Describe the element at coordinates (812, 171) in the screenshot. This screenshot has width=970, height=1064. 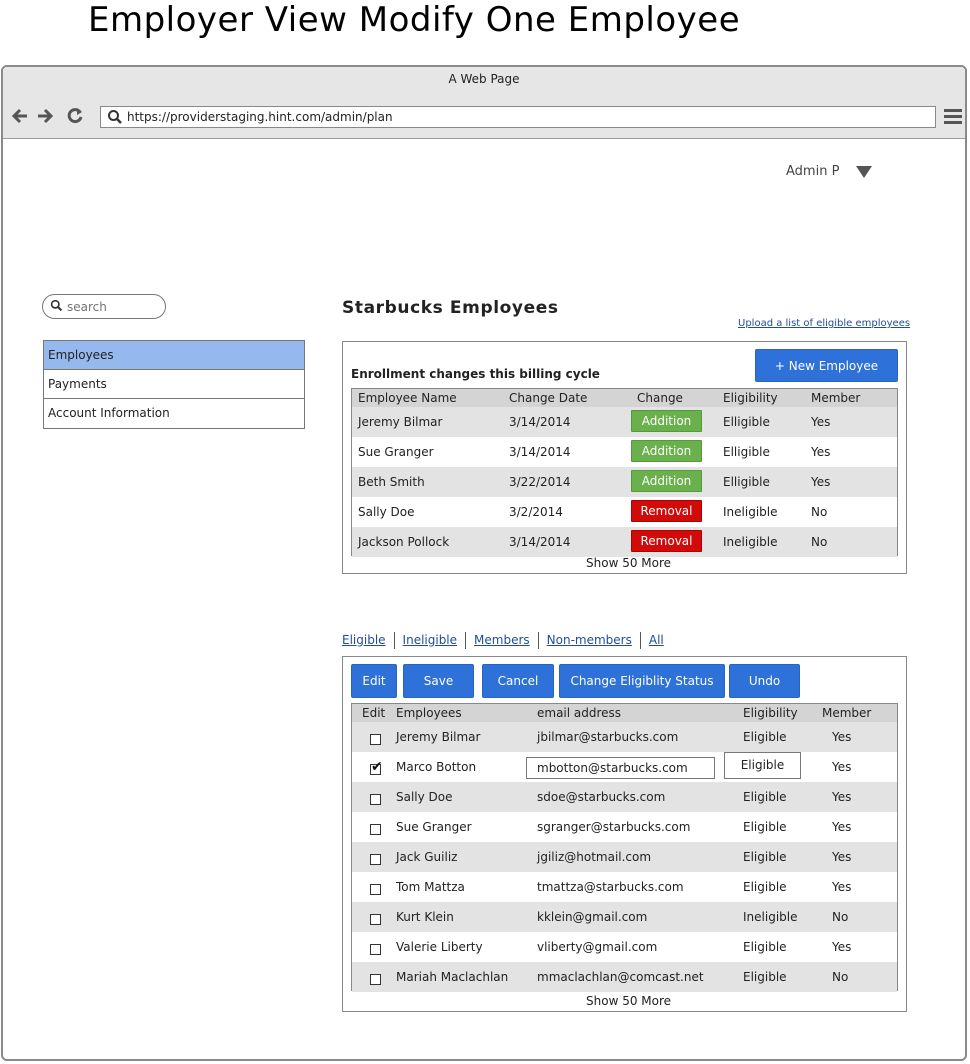
I see `user-menu-label: Admin P` at that location.